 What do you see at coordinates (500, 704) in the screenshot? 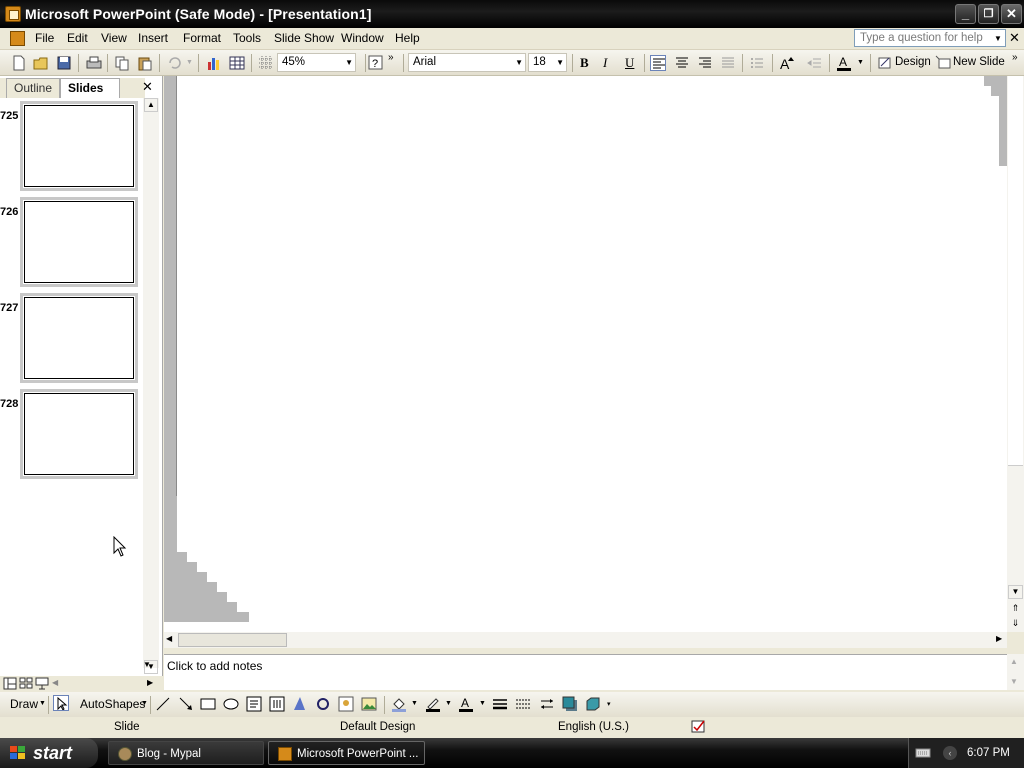
I see `line-style-icon` at bounding box center [500, 704].